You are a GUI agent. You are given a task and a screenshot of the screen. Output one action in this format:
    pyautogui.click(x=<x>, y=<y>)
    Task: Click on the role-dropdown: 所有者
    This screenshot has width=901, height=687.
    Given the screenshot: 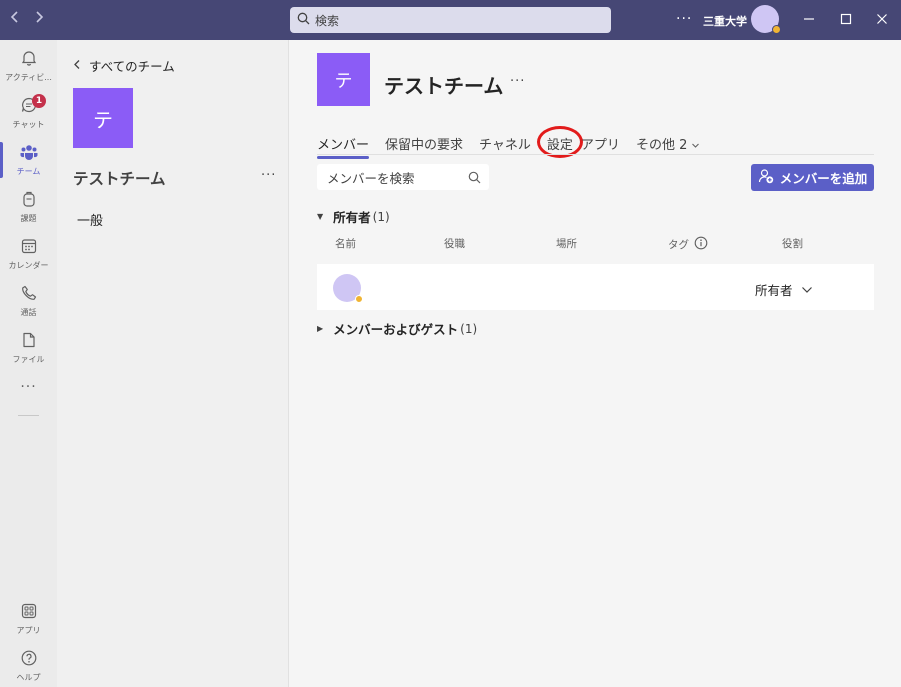 What is the action you would take?
    pyautogui.click(x=784, y=289)
    